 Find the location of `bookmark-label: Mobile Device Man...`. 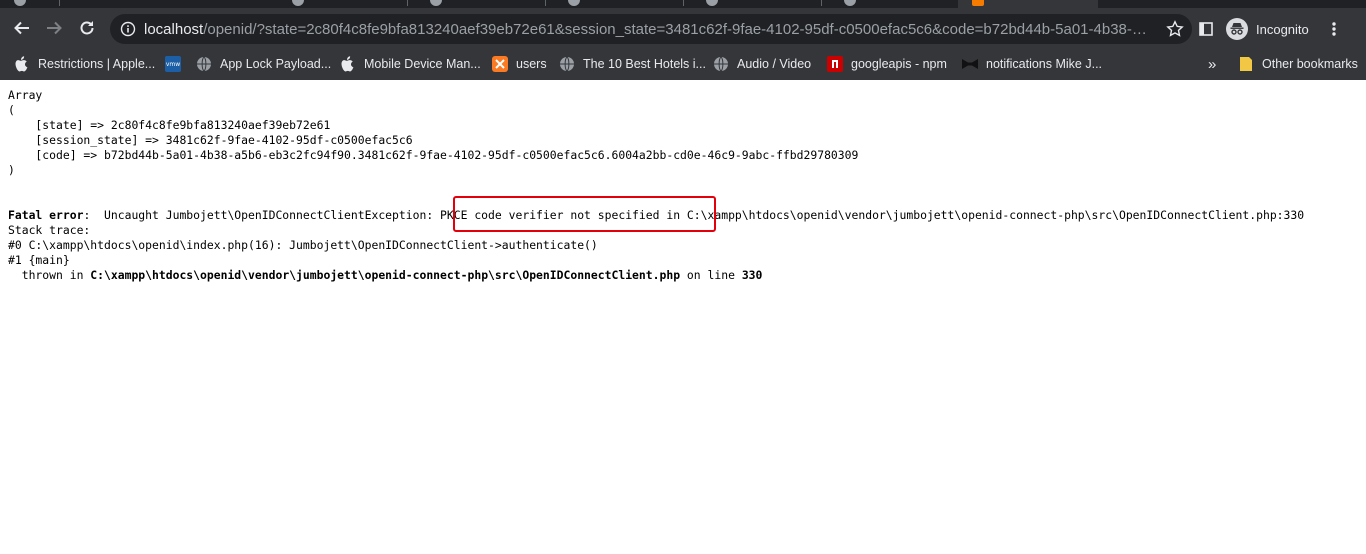

bookmark-label: Mobile Device Man... is located at coordinates (422, 64).